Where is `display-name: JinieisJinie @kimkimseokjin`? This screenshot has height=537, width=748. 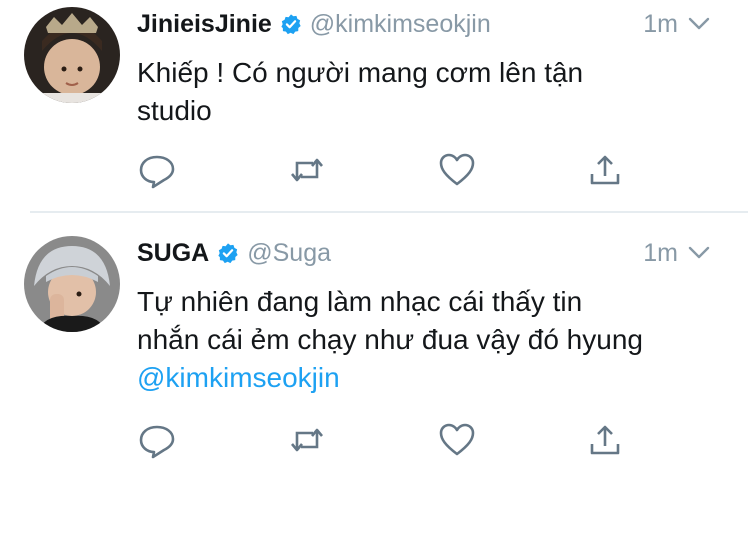 display-name: JinieisJinie @kimkimseokjin is located at coordinates (314, 24).